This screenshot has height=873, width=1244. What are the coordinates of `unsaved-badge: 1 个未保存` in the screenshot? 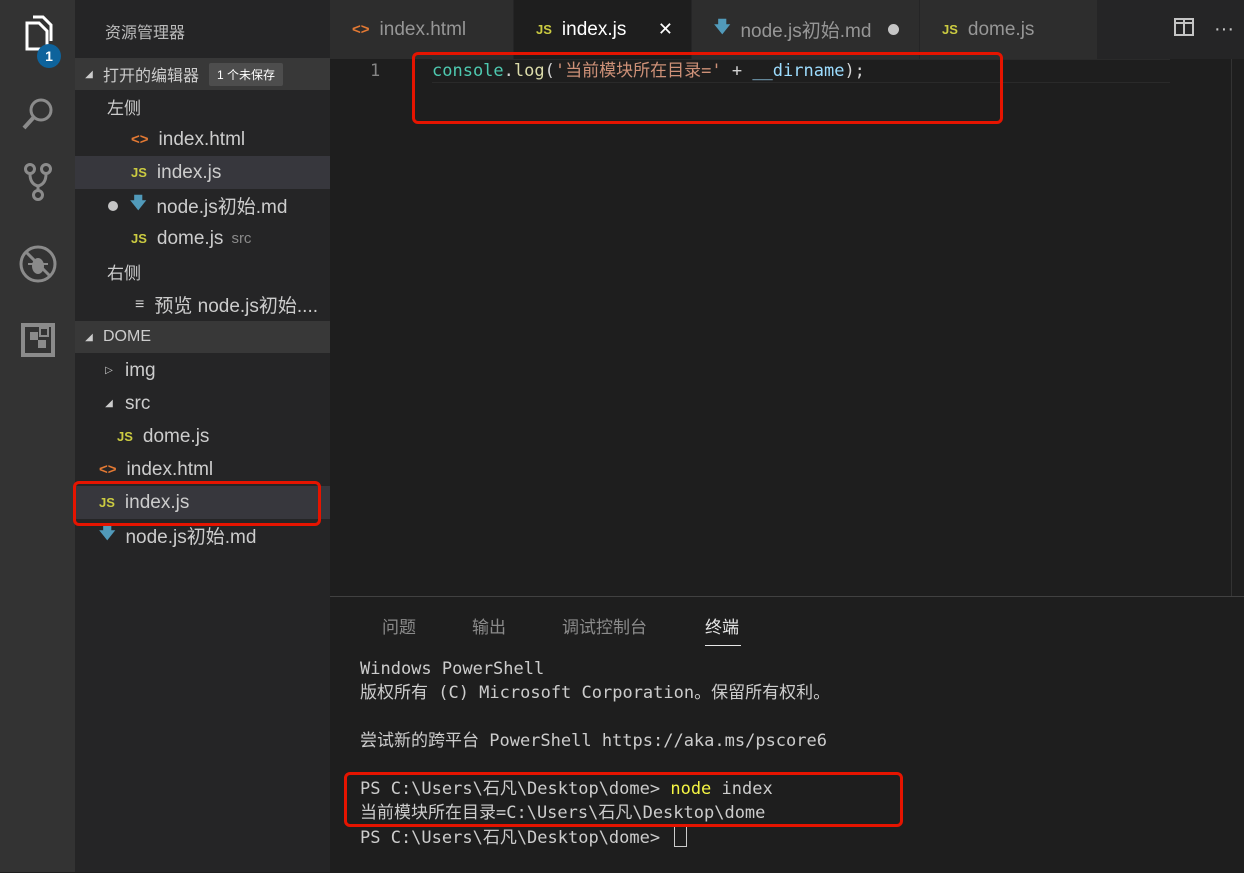 It's located at (246, 74).